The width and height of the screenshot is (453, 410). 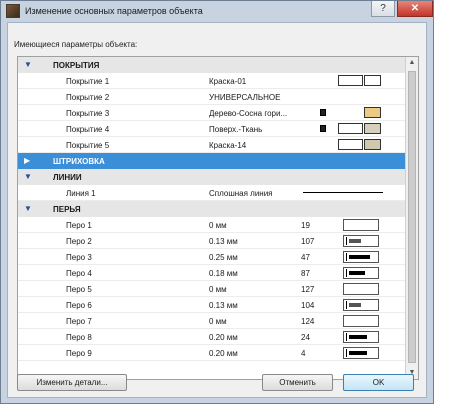 I want to click on pen-name: Перо 1, so click(x=79, y=225).